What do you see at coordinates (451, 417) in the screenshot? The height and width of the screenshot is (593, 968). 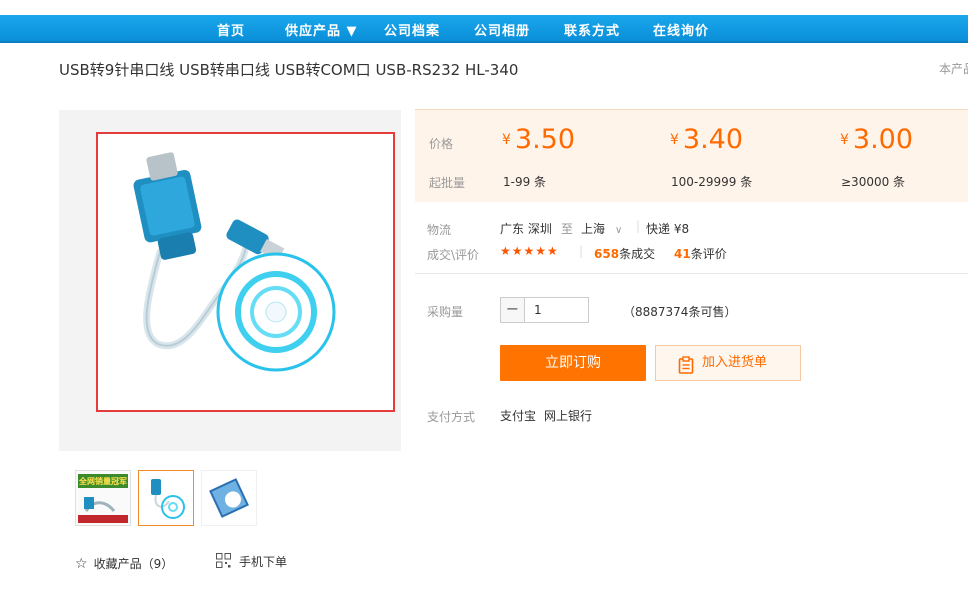 I see `payment-label: 支付方式` at bounding box center [451, 417].